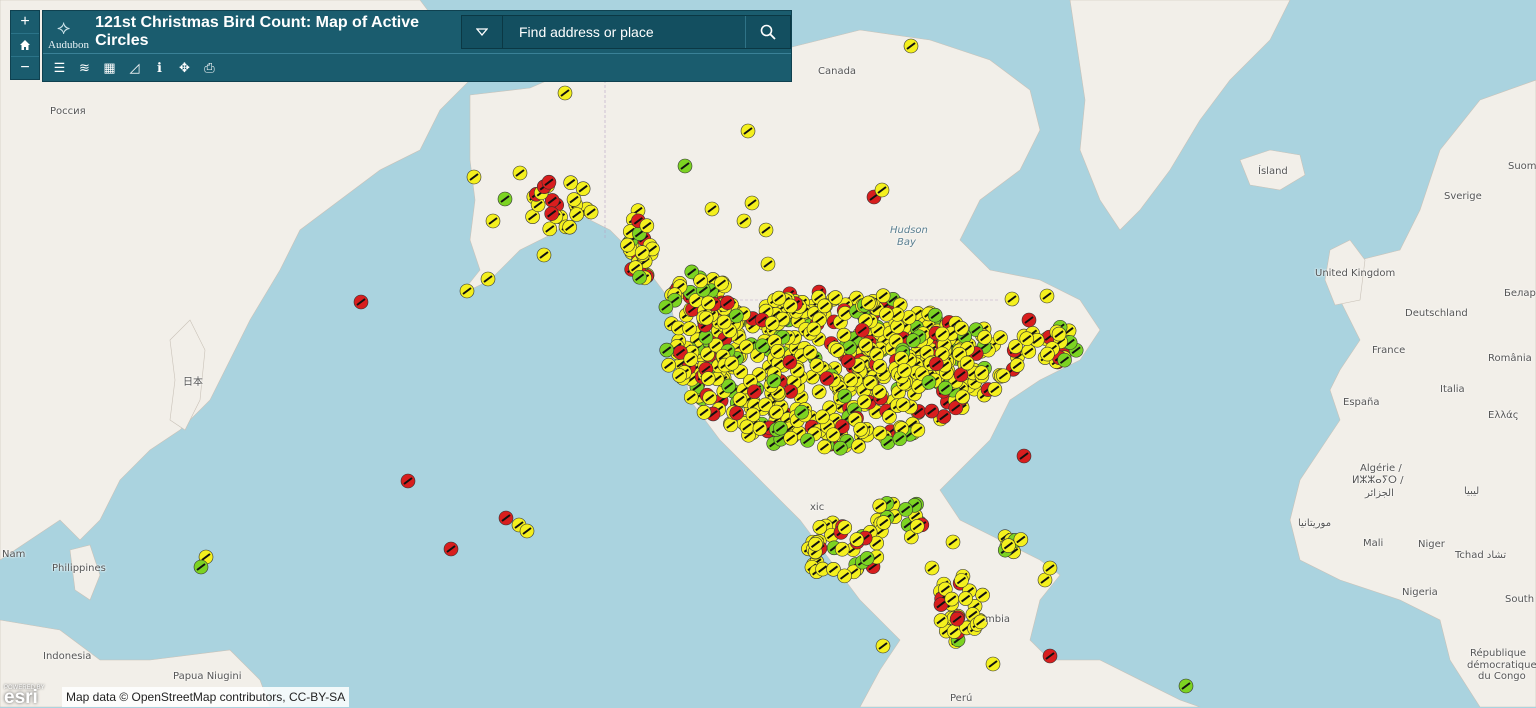  Describe the element at coordinates (817, 507) in the screenshot. I see `map-label: xic` at that location.